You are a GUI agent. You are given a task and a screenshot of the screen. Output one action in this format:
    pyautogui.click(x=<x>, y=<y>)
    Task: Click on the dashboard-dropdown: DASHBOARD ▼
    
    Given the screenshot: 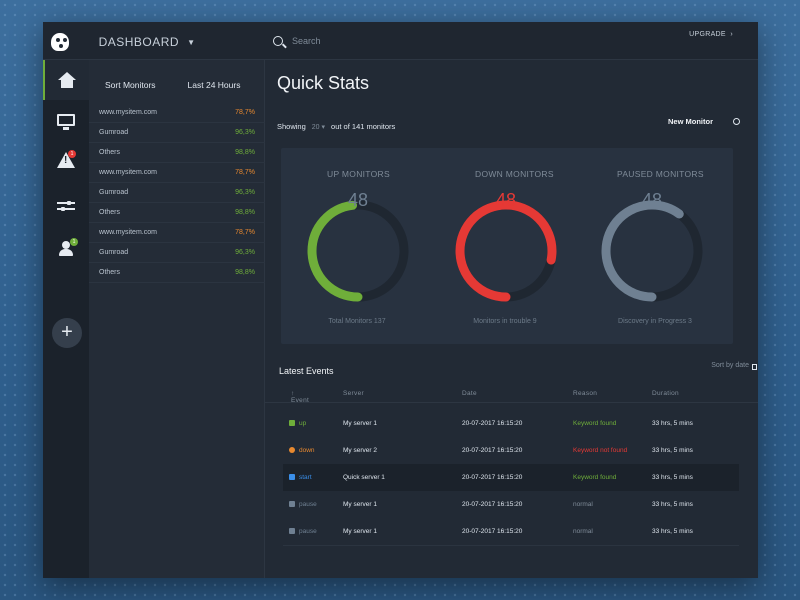 What is the action you would take?
    pyautogui.click(x=123, y=42)
    